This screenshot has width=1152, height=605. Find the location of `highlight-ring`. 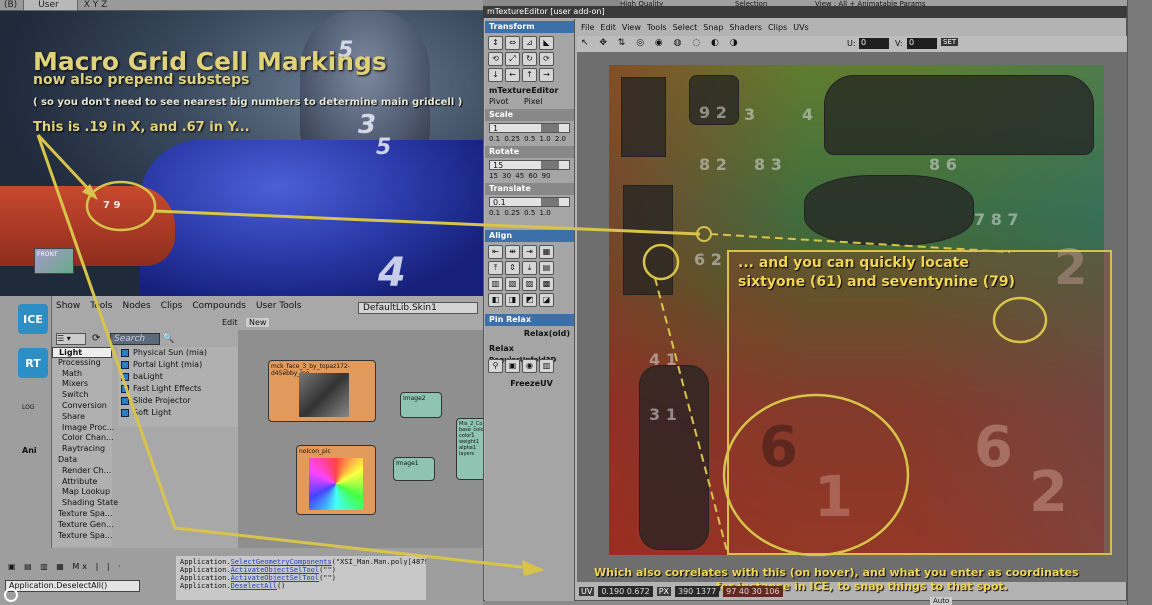

highlight-ring is located at coordinates (121, 206).